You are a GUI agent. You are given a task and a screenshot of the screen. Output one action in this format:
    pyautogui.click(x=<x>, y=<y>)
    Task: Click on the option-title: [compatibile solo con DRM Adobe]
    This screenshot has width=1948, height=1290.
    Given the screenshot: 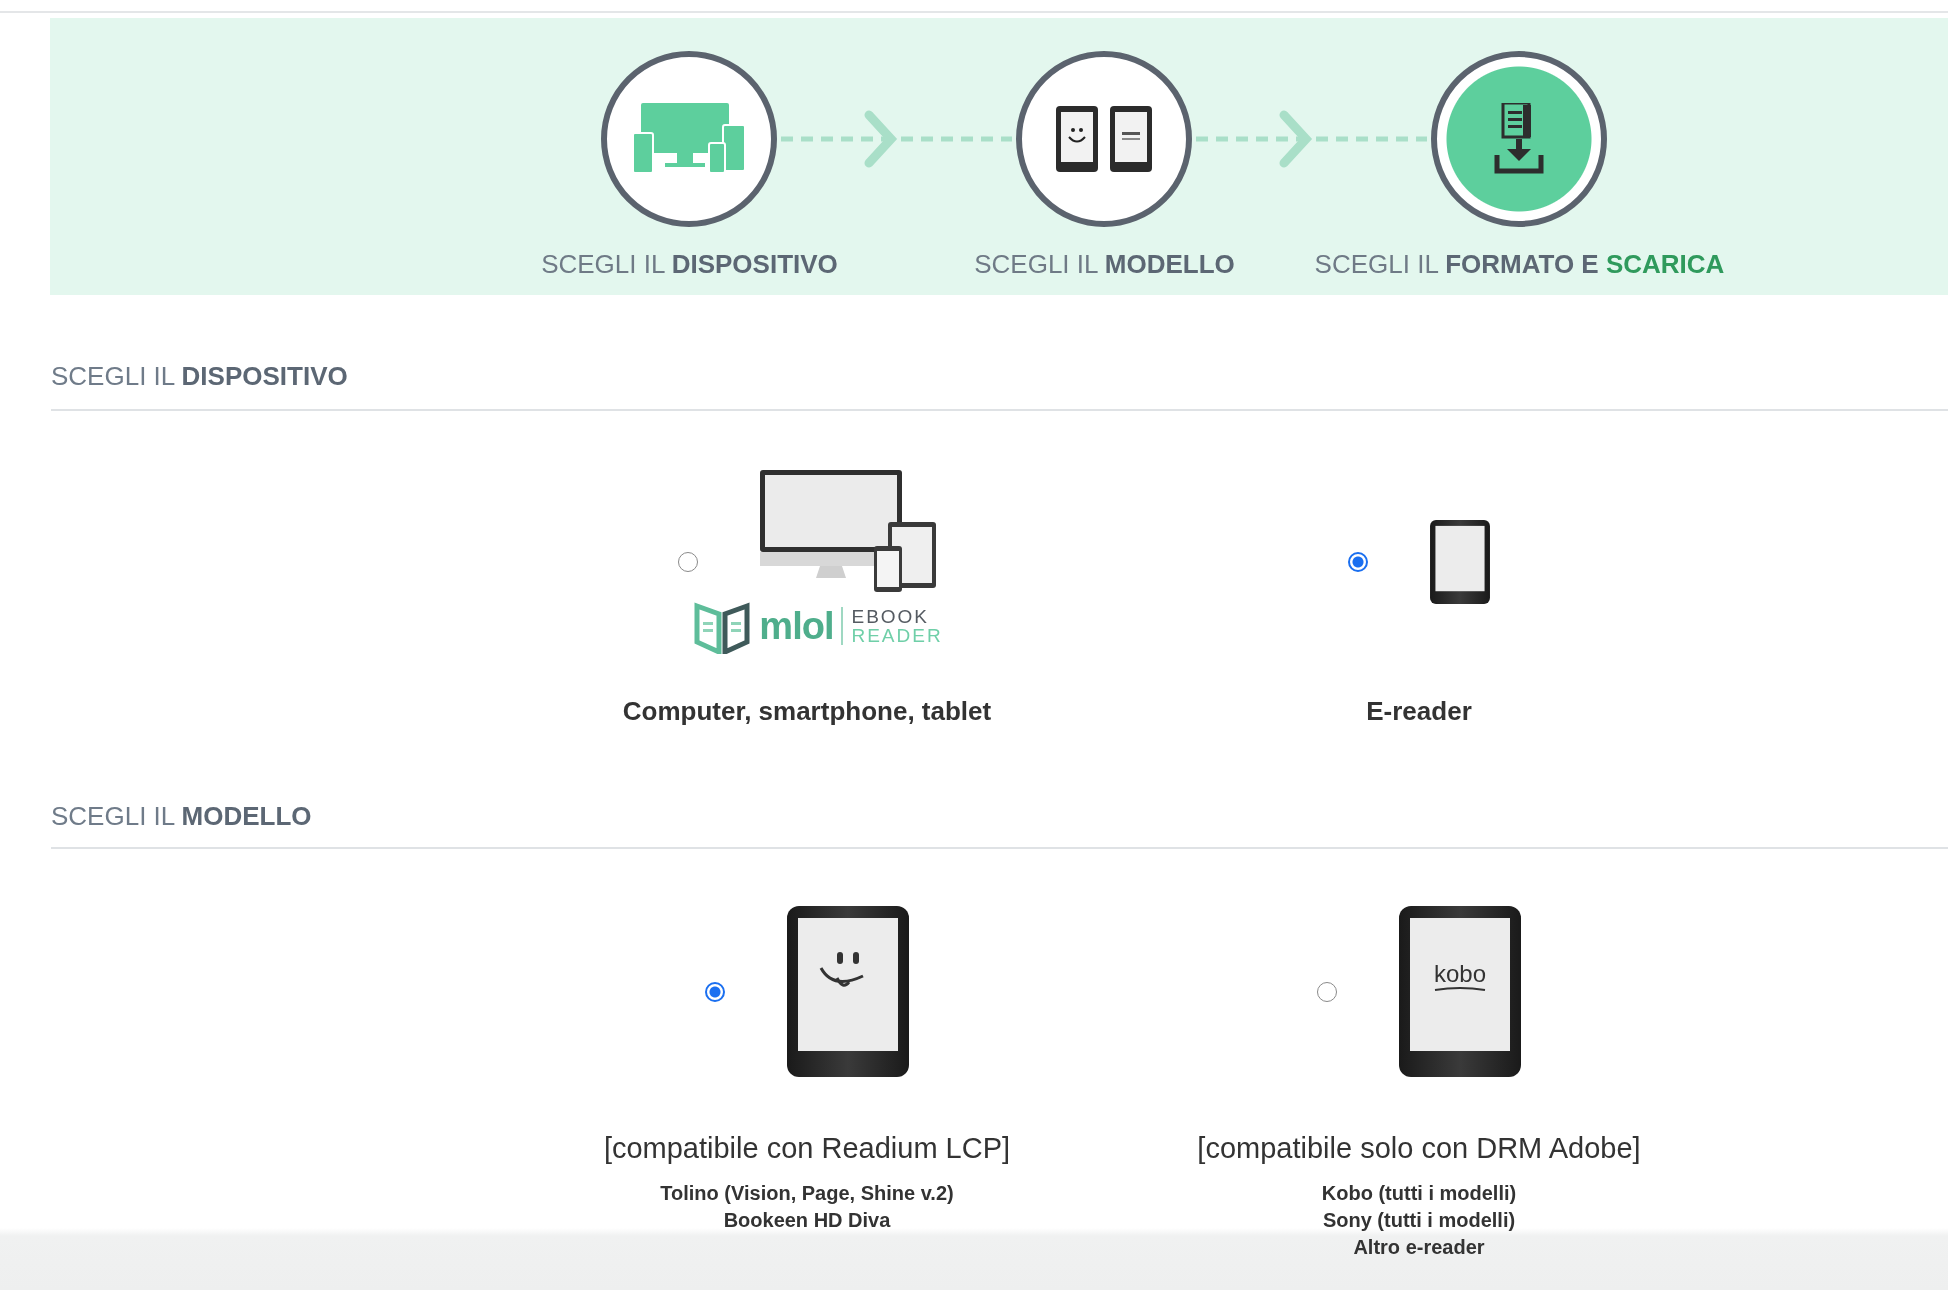 What is the action you would take?
    pyautogui.click(x=1419, y=1148)
    